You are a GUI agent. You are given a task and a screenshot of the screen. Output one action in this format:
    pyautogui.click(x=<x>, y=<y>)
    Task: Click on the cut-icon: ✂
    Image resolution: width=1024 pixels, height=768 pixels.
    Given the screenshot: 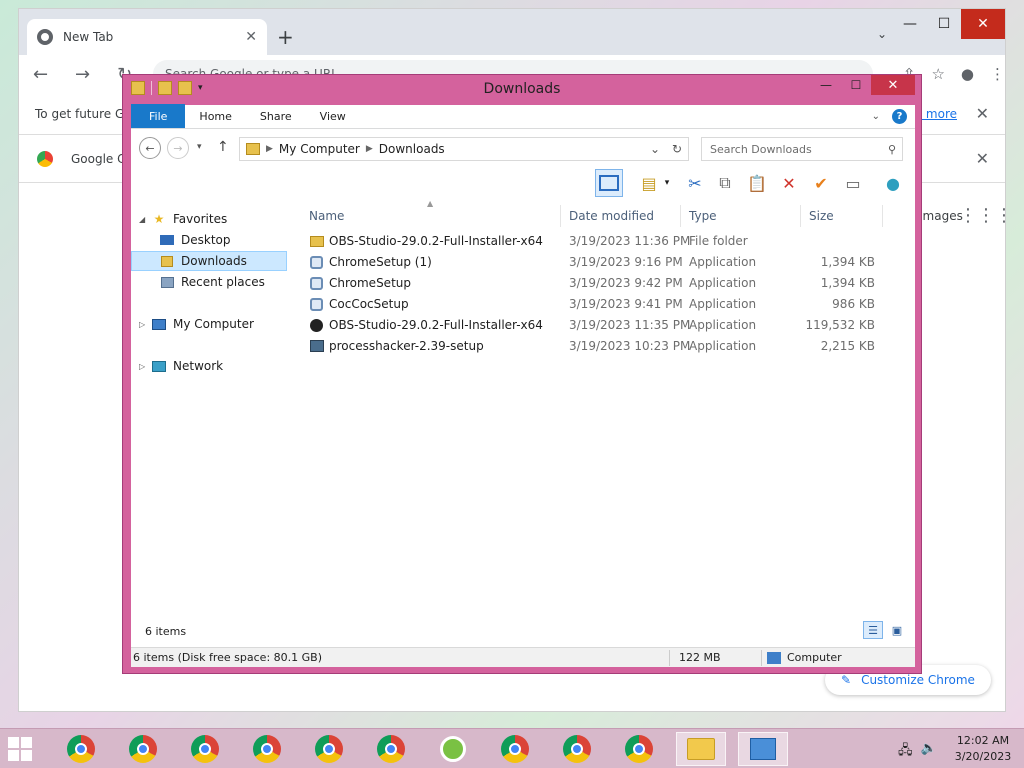 What is the action you would take?
    pyautogui.click(x=695, y=183)
    